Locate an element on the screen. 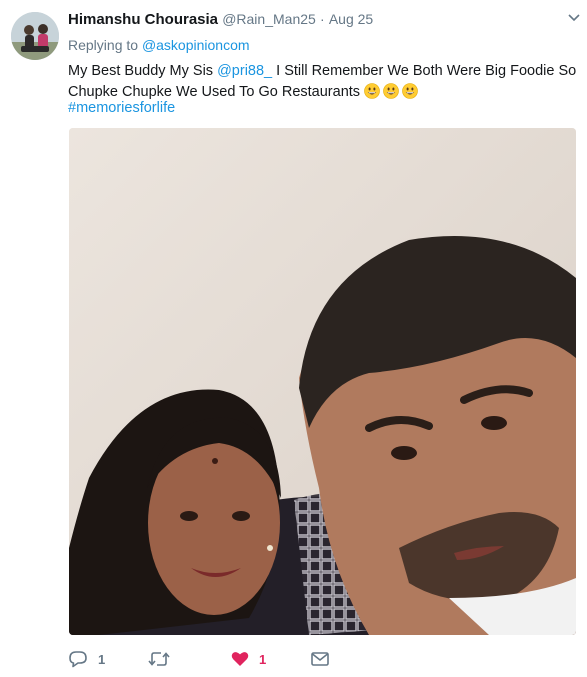  replying-to: Replying to @askopinioncom is located at coordinates (159, 45).